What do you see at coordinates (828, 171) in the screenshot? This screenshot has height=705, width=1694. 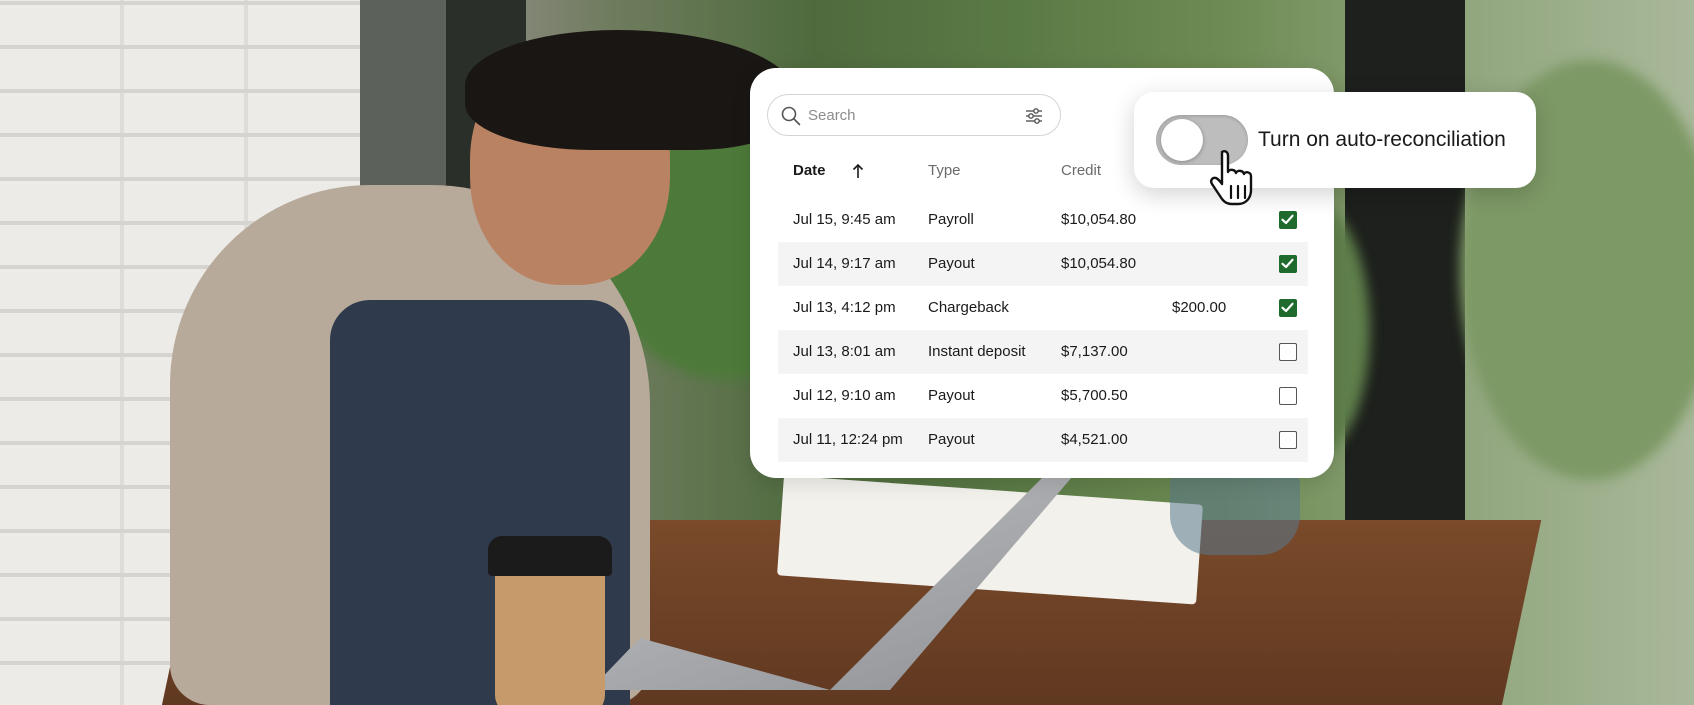 I see `column-header-date: Date` at bounding box center [828, 171].